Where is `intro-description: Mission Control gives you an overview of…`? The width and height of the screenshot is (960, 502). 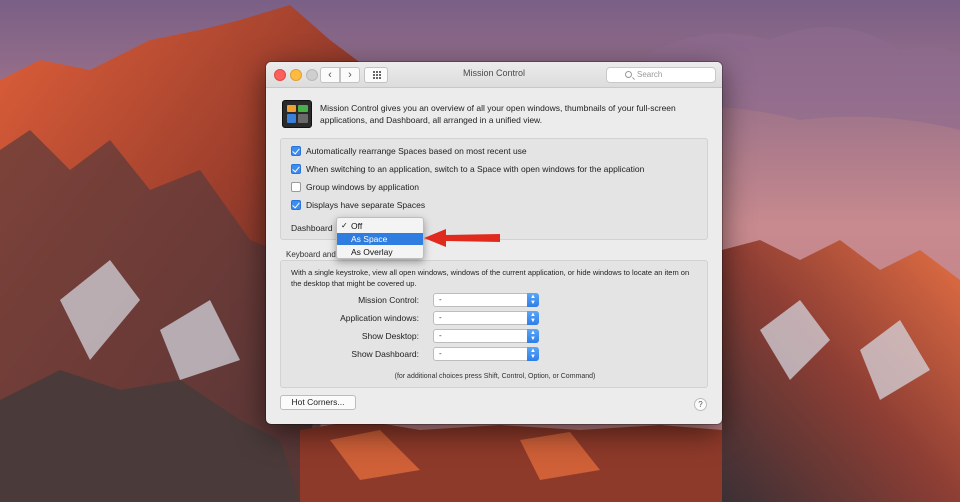 intro-description: Mission Control gives you an overview of… is located at coordinates (498, 114).